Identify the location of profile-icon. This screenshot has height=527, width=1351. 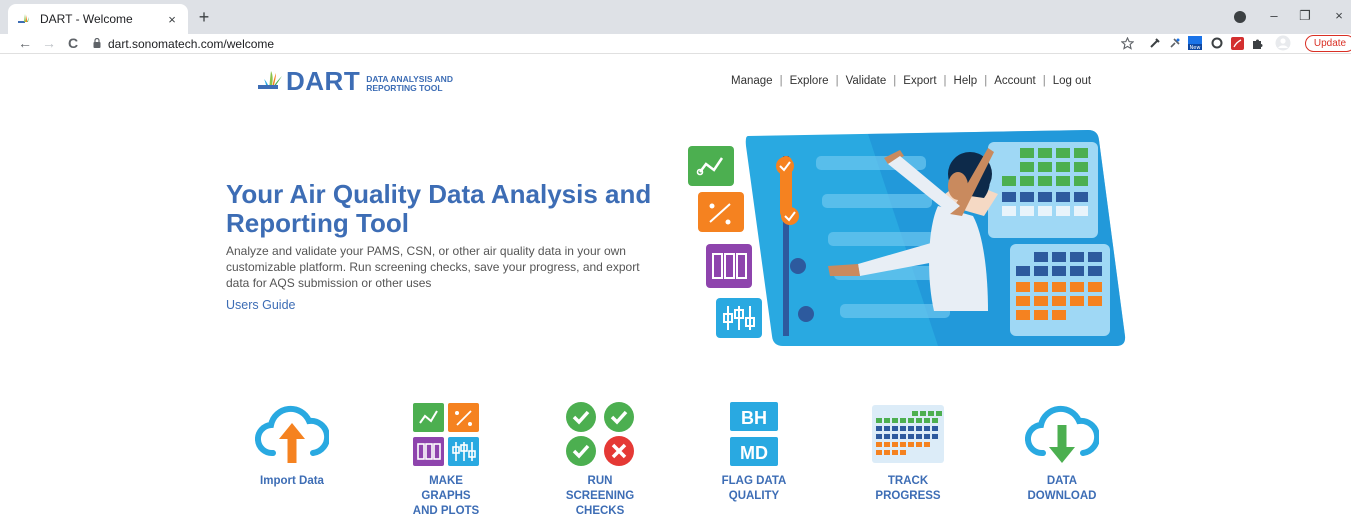
(1283, 43).